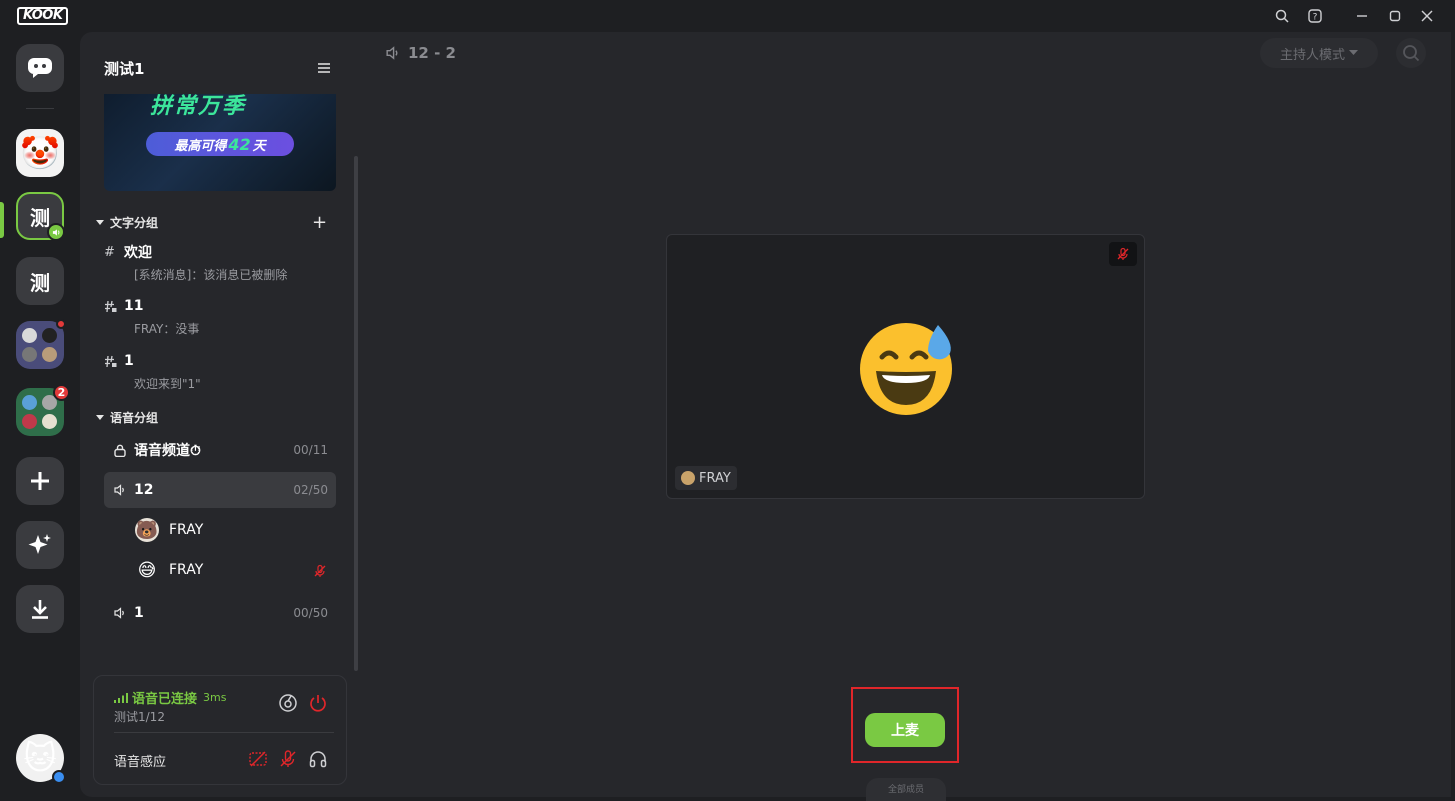  I want to click on server-clown: 🤡, so click(40, 153).